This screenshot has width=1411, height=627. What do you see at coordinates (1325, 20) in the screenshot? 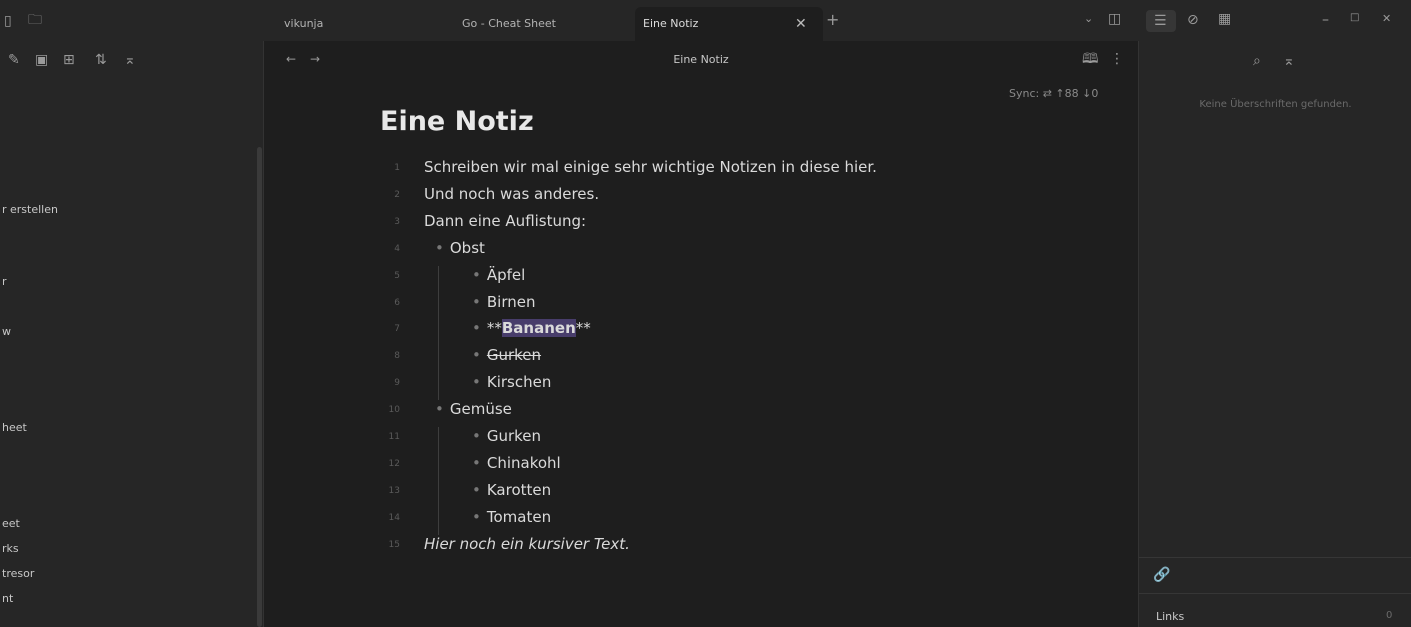
I see `minimize-icon: –` at bounding box center [1325, 20].